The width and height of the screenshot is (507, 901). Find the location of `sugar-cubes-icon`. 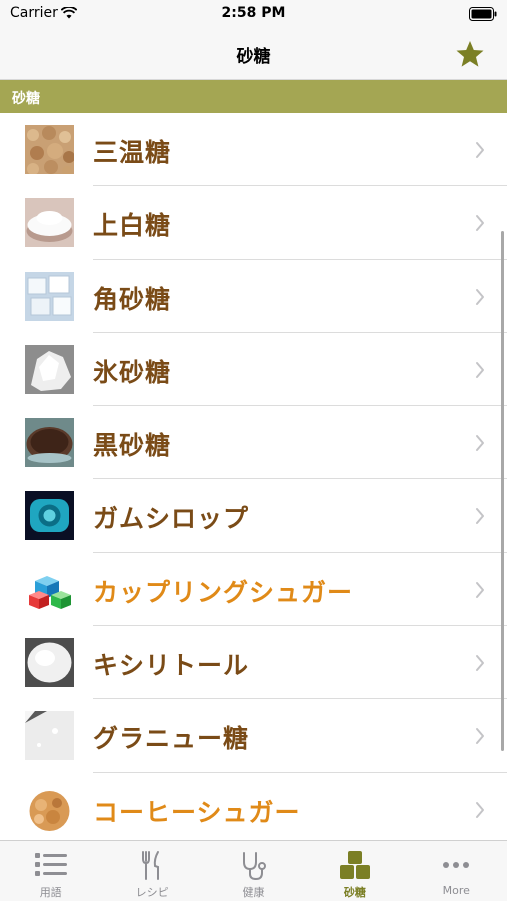

sugar-cubes-icon is located at coordinates (354, 865).